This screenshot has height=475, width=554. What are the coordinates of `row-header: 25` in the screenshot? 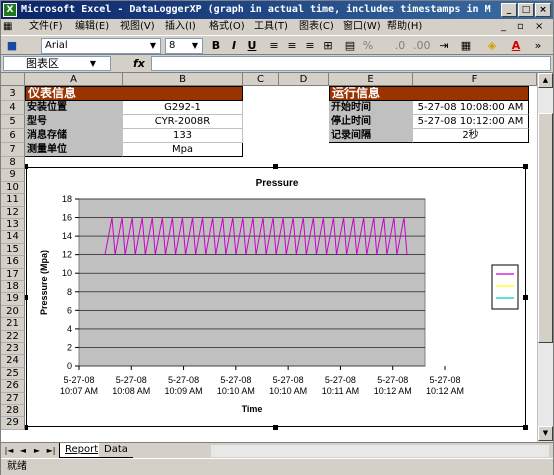 It's located at (13, 374).